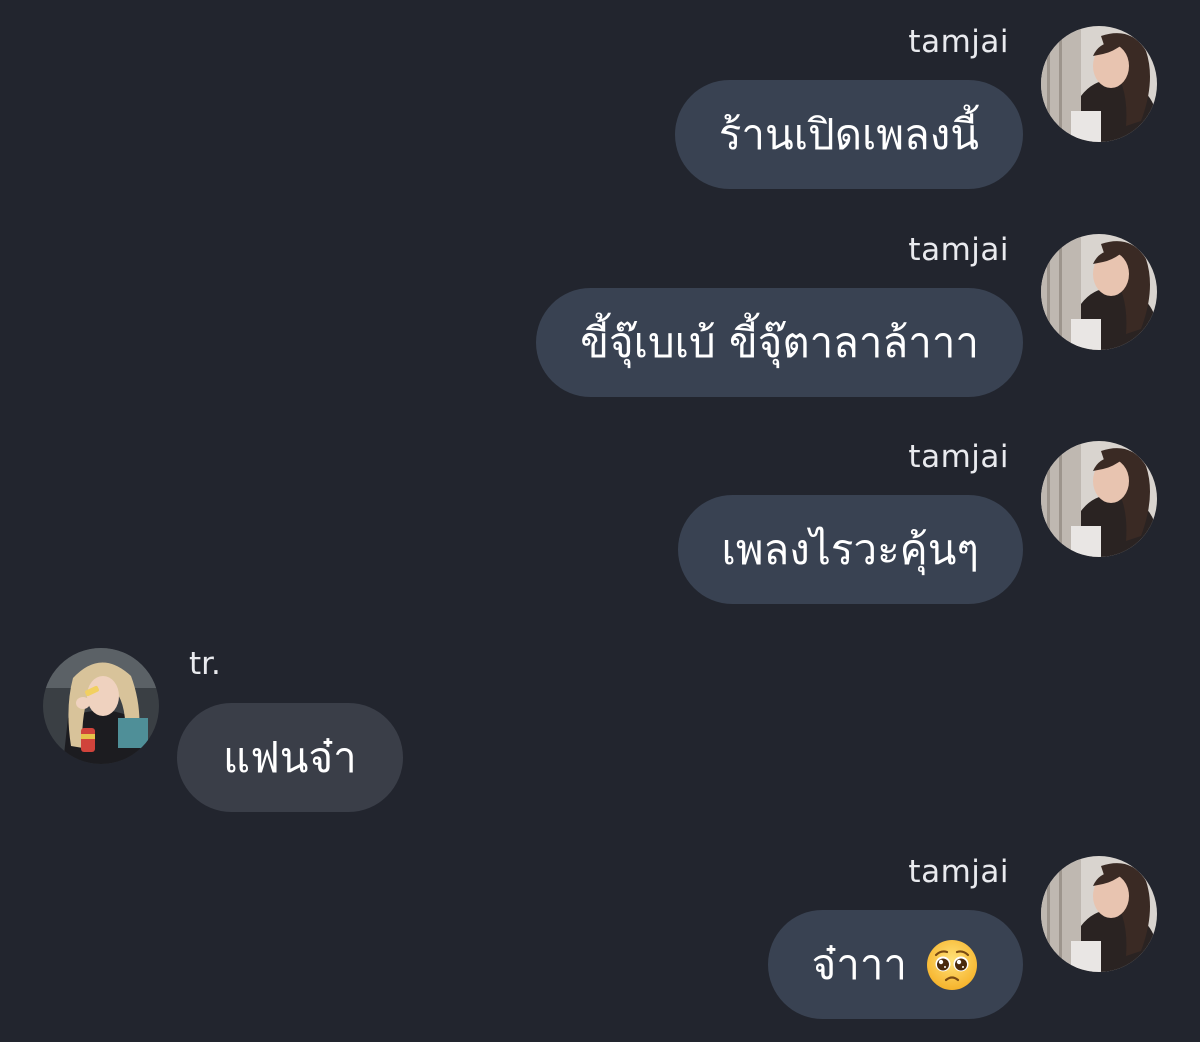  Describe the element at coordinates (952, 965) in the screenshot. I see `pleading-face-icon` at that location.